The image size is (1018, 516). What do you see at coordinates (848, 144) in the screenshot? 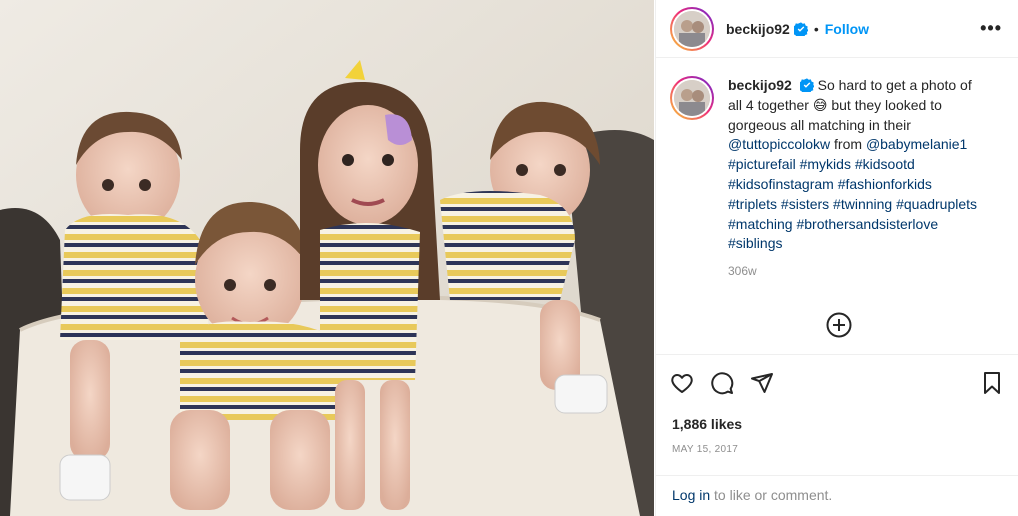
I see `caption-text-3: from` at bounding box center [848, 144].